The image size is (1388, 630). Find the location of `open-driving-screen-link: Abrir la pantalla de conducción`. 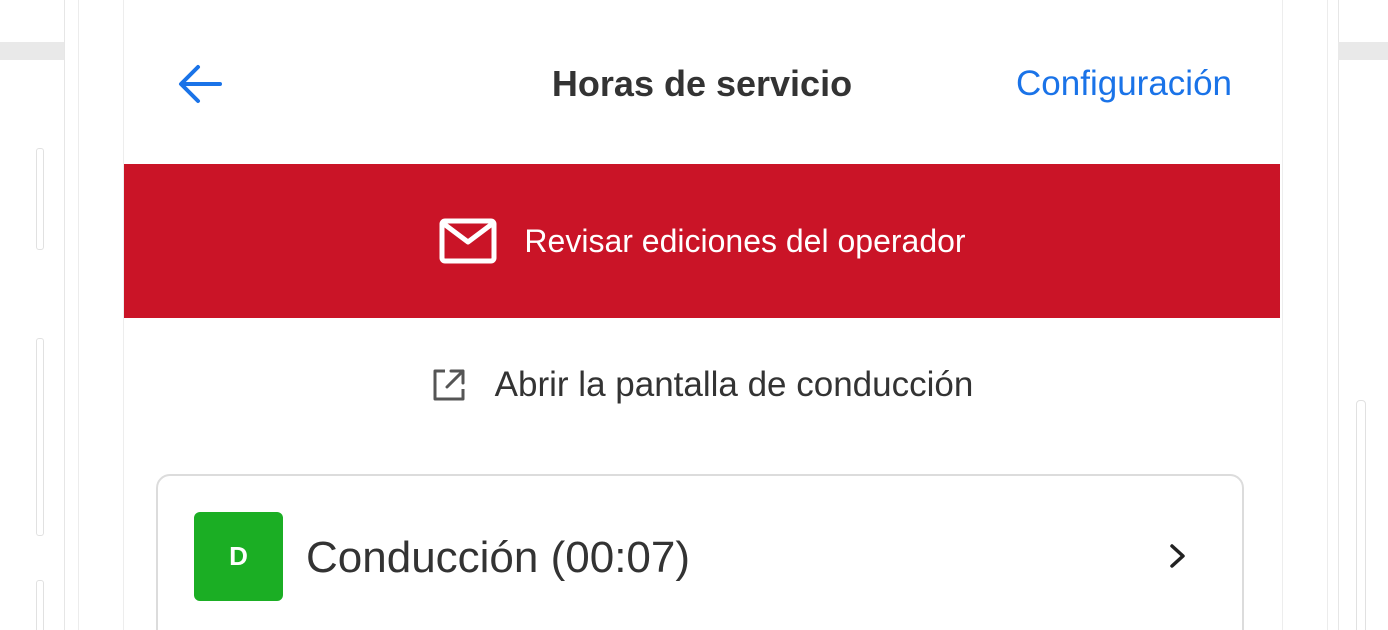

open-driving-screen-link: Abrir la pantalla de conducción is located at coordinates (702, 385).